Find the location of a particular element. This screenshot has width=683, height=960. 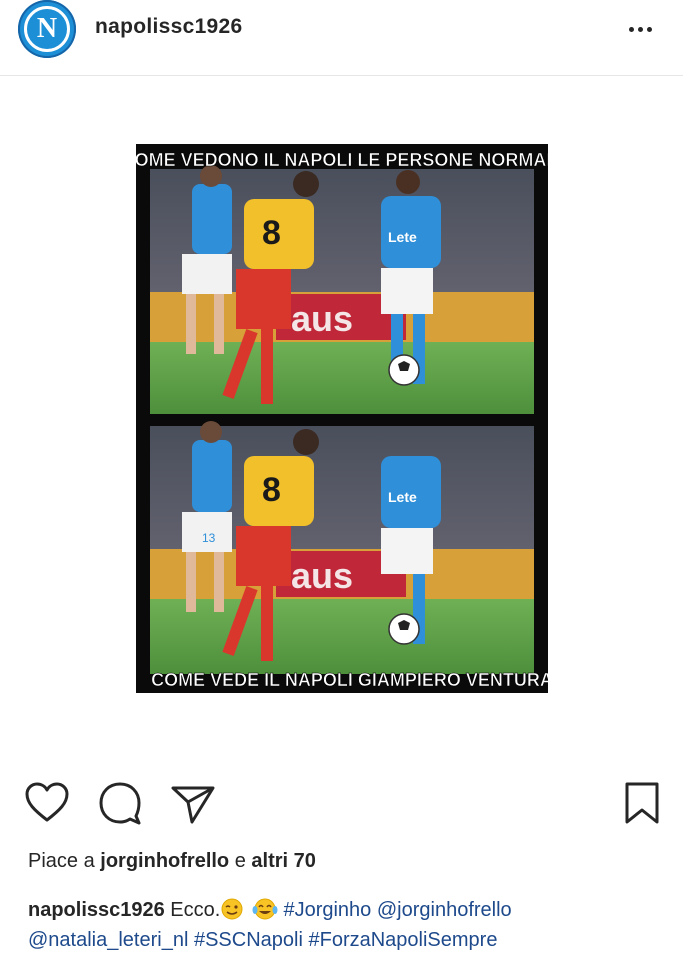

hashtag-link: #ForzaNapoliSempre is located at coordinates (402, 940).